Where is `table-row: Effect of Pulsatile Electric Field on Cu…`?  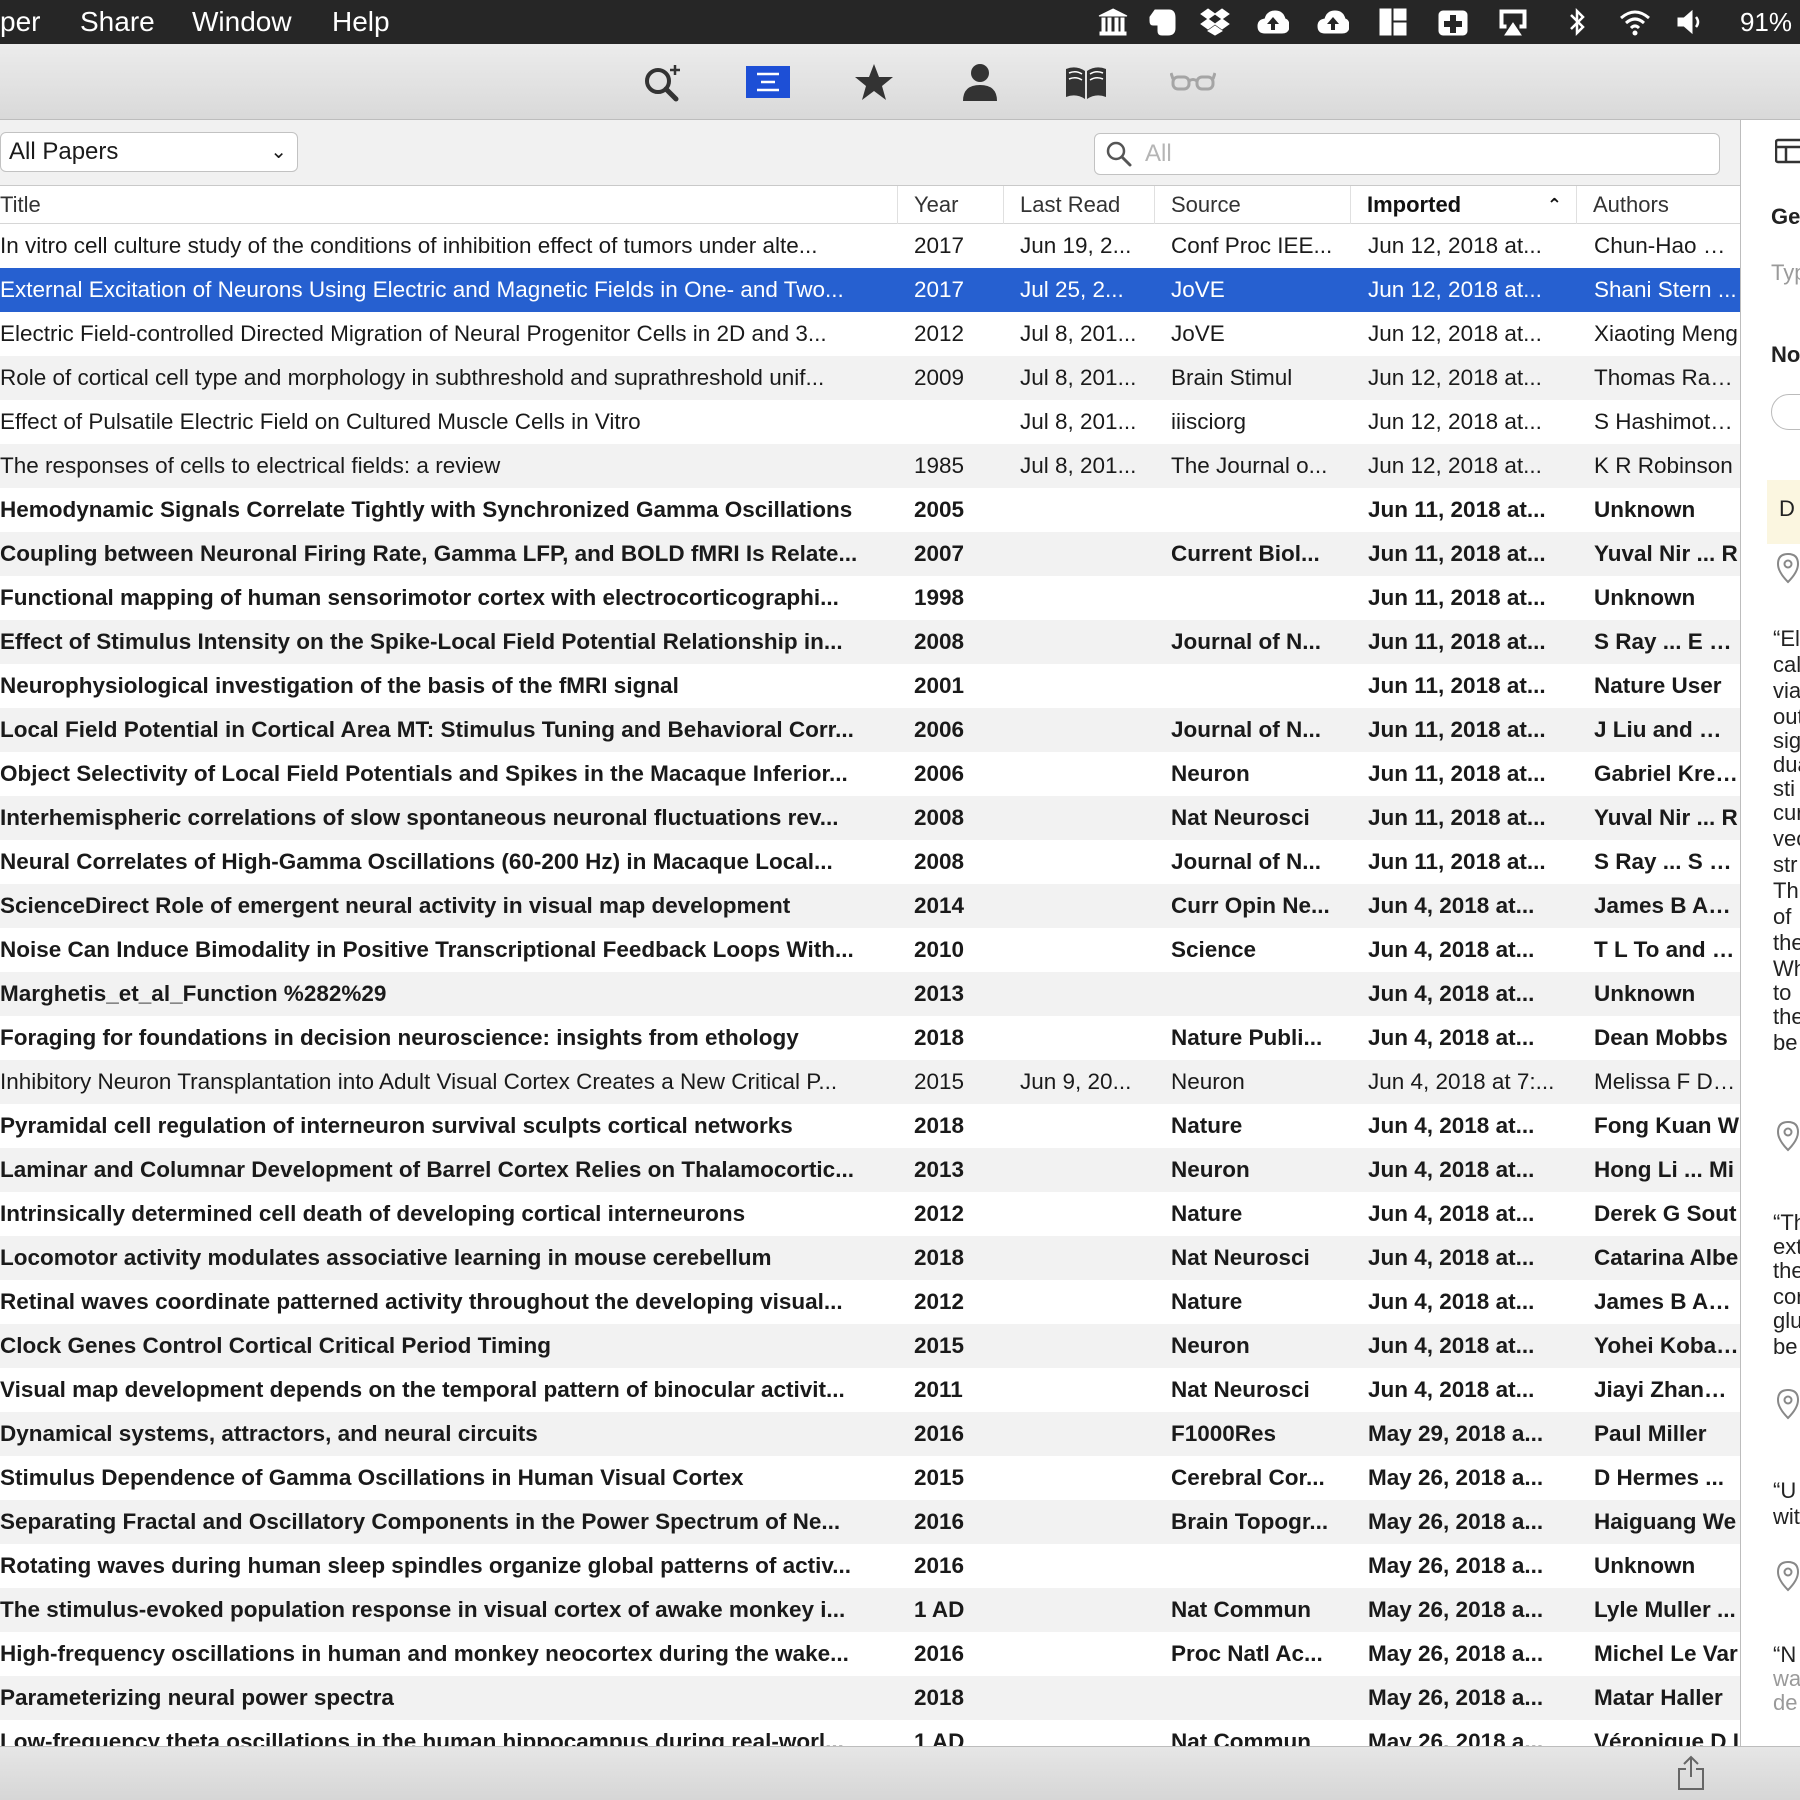
table-row: Effect of Pulsatile Electric Field on Cu… is located at coordinates (870, 422).